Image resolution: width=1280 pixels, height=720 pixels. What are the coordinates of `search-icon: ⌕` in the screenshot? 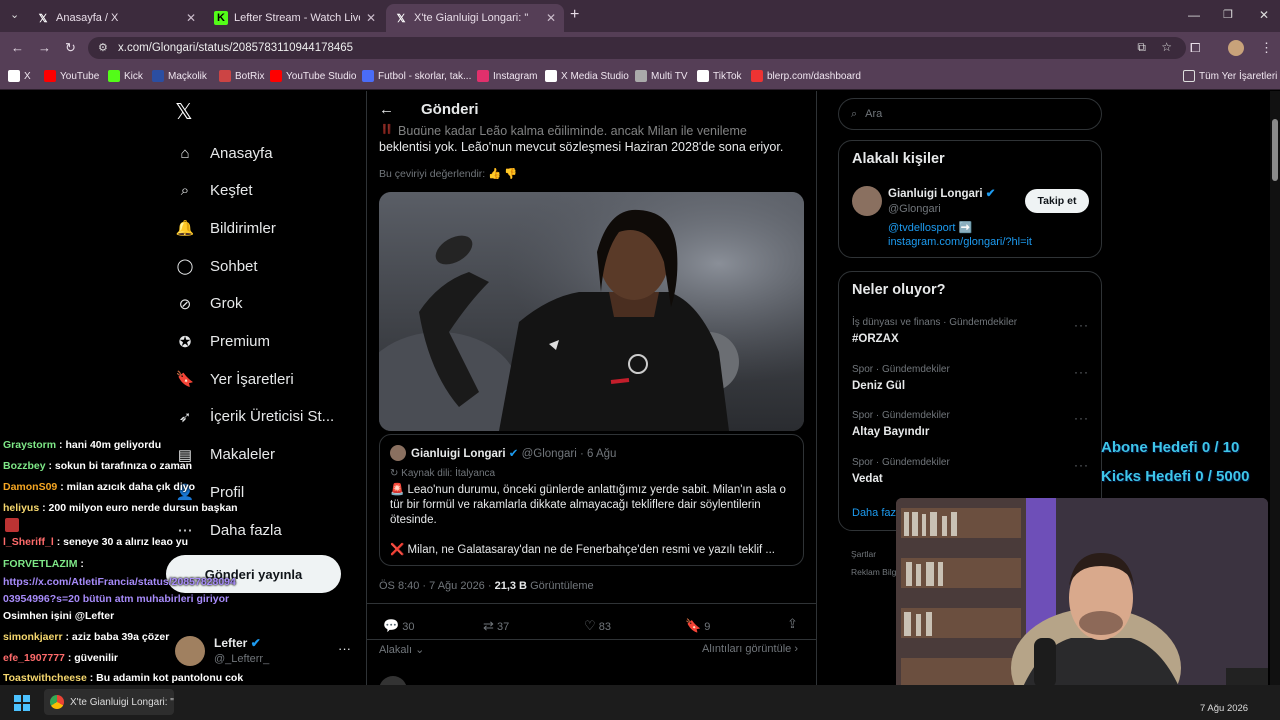 It's located at (854, 113).